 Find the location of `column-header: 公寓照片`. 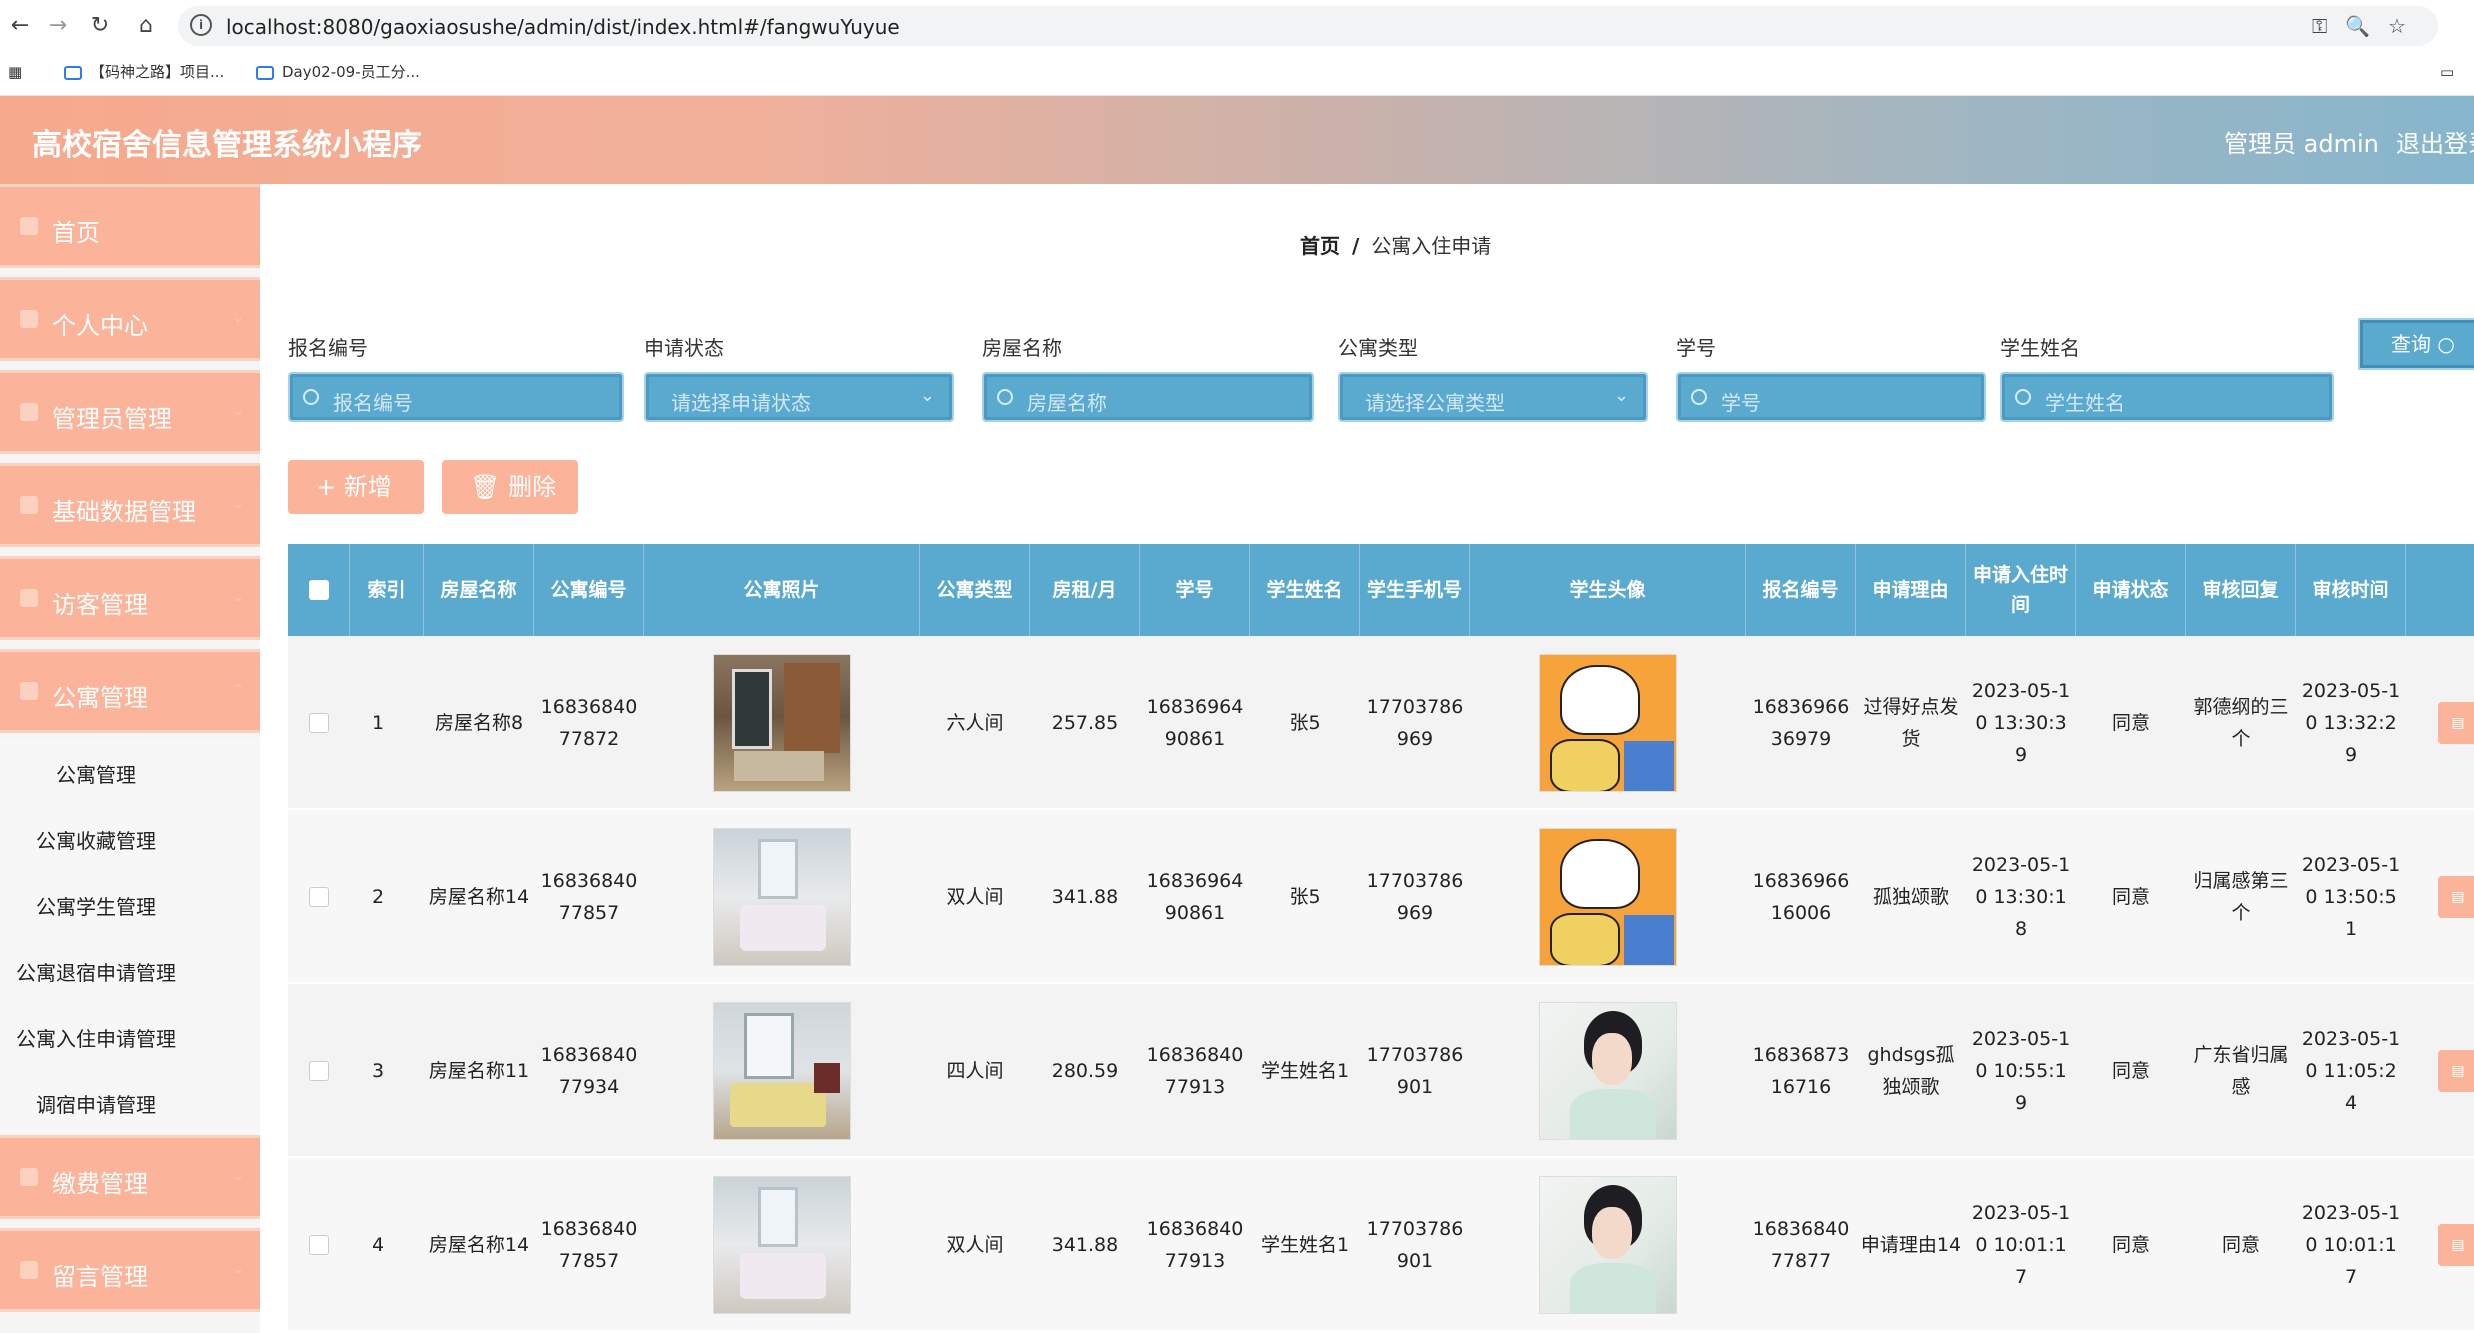

column-header: 公寓照片 is located at coordinates (782, 590).